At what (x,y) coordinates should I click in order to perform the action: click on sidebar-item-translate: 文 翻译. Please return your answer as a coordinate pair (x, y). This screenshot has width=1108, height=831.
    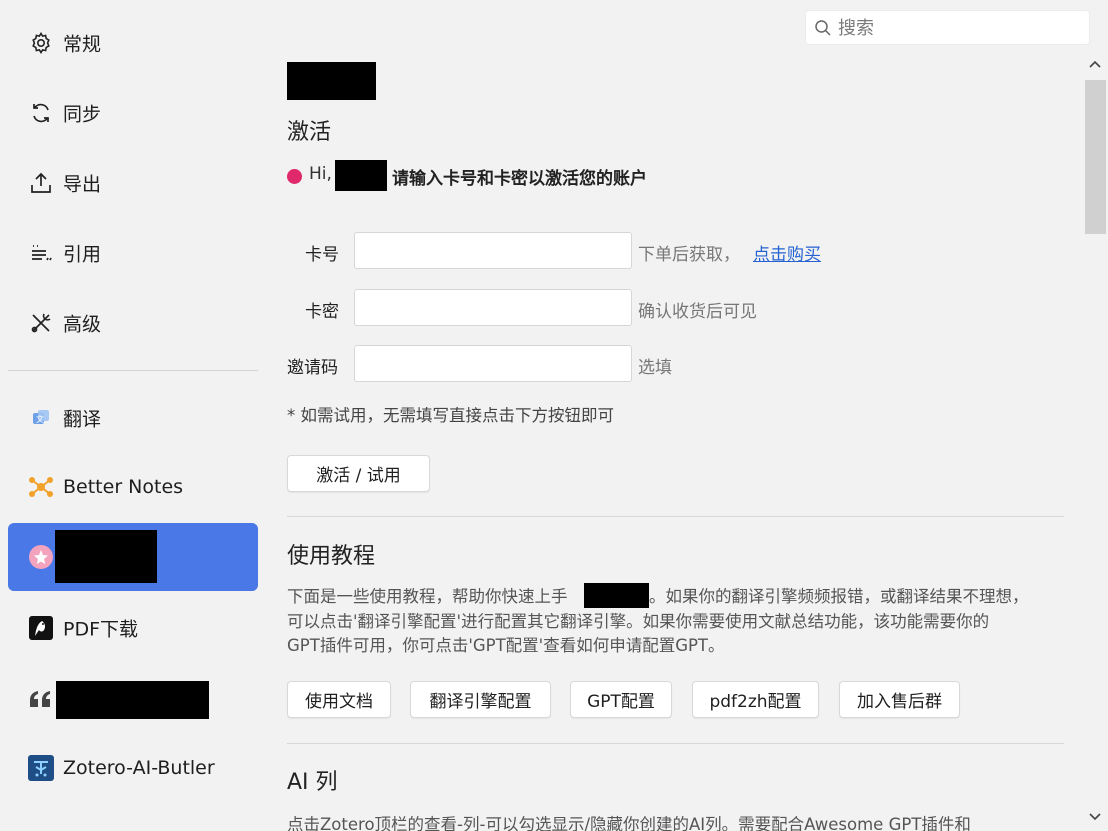
    Looking at the image, I should click on (133, 418).